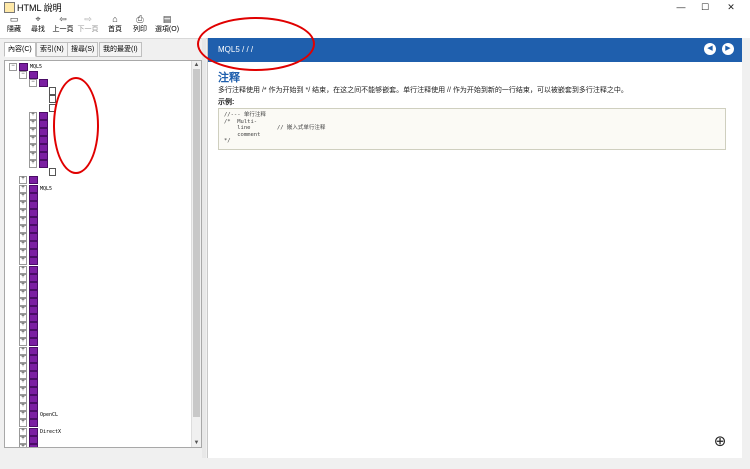 The image size is (750, 469). What do you see at coordinates (38, 415) in the screenshot?
I see `tree-item: + OpenCL` at bounding box center [38, 415].